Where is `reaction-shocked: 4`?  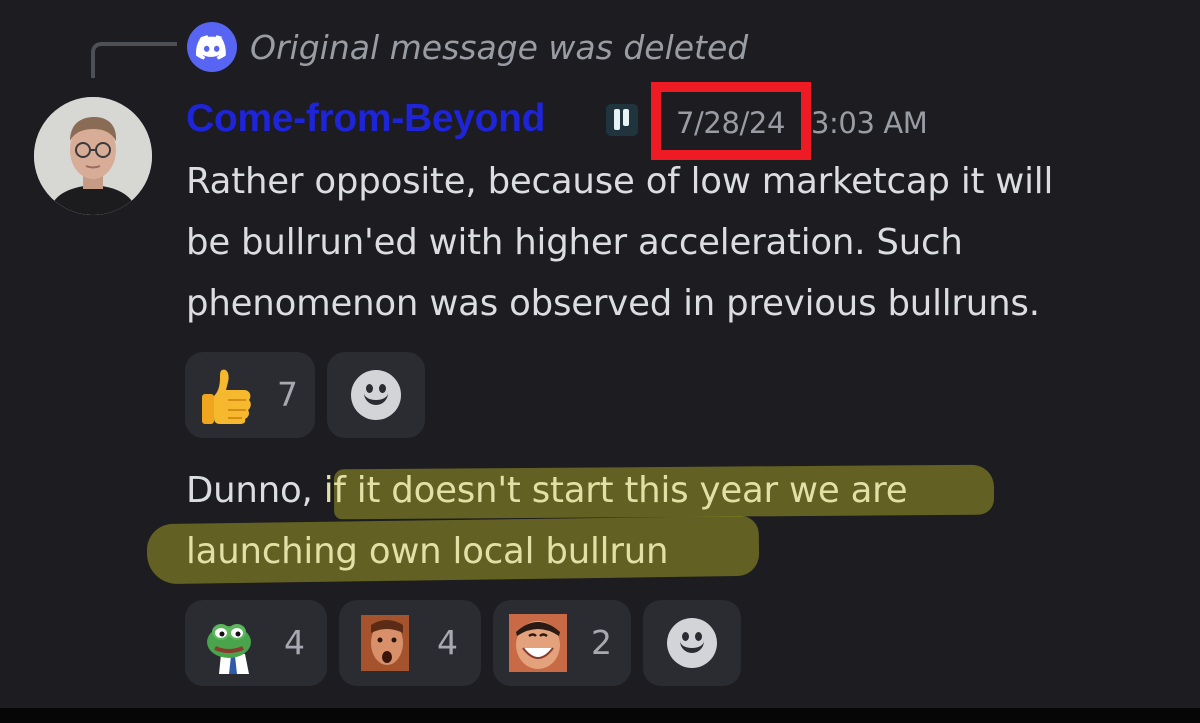
reaction-shocked: 4 is located at coordinates (410, 643).